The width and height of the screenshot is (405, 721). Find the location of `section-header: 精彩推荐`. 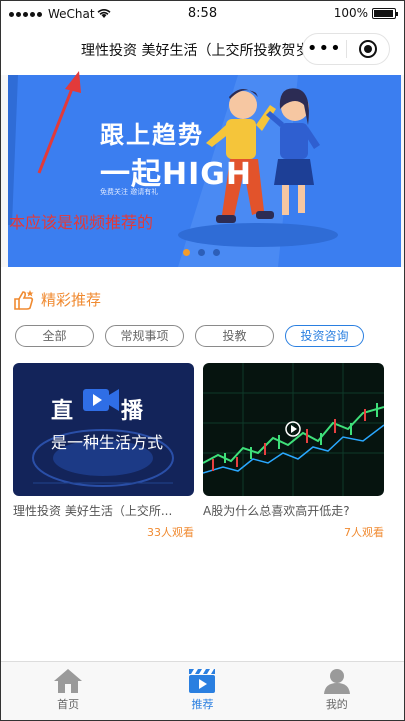

section-header: 精彩推荐 is located at coordinates (57, 299).